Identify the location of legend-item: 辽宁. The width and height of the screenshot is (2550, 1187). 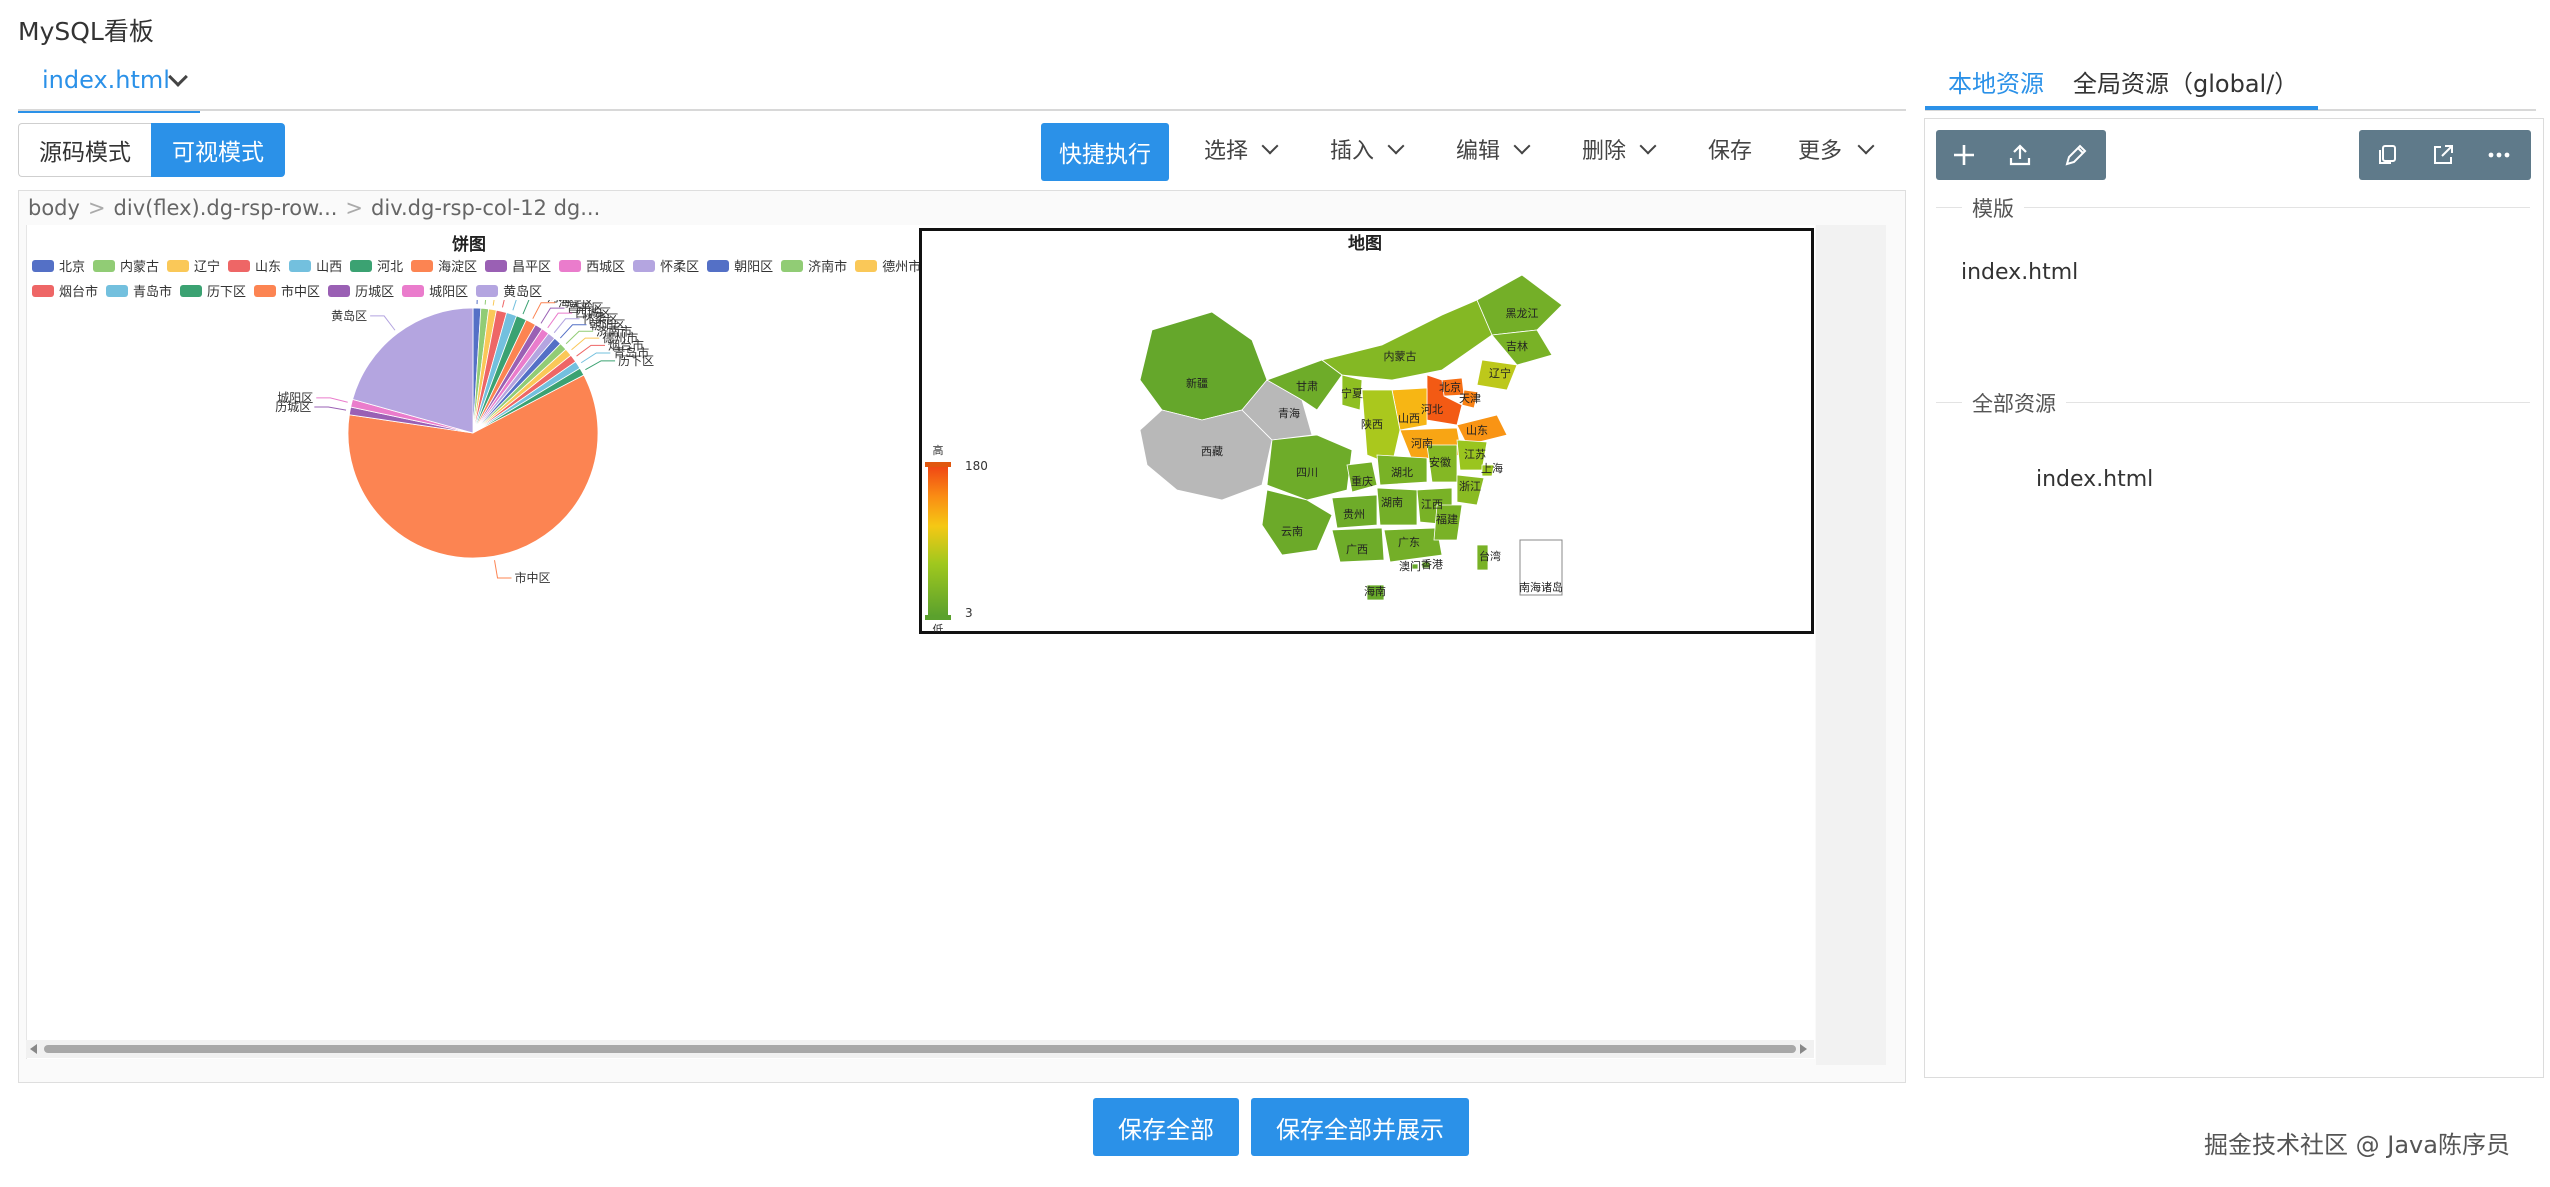
(193, 265).